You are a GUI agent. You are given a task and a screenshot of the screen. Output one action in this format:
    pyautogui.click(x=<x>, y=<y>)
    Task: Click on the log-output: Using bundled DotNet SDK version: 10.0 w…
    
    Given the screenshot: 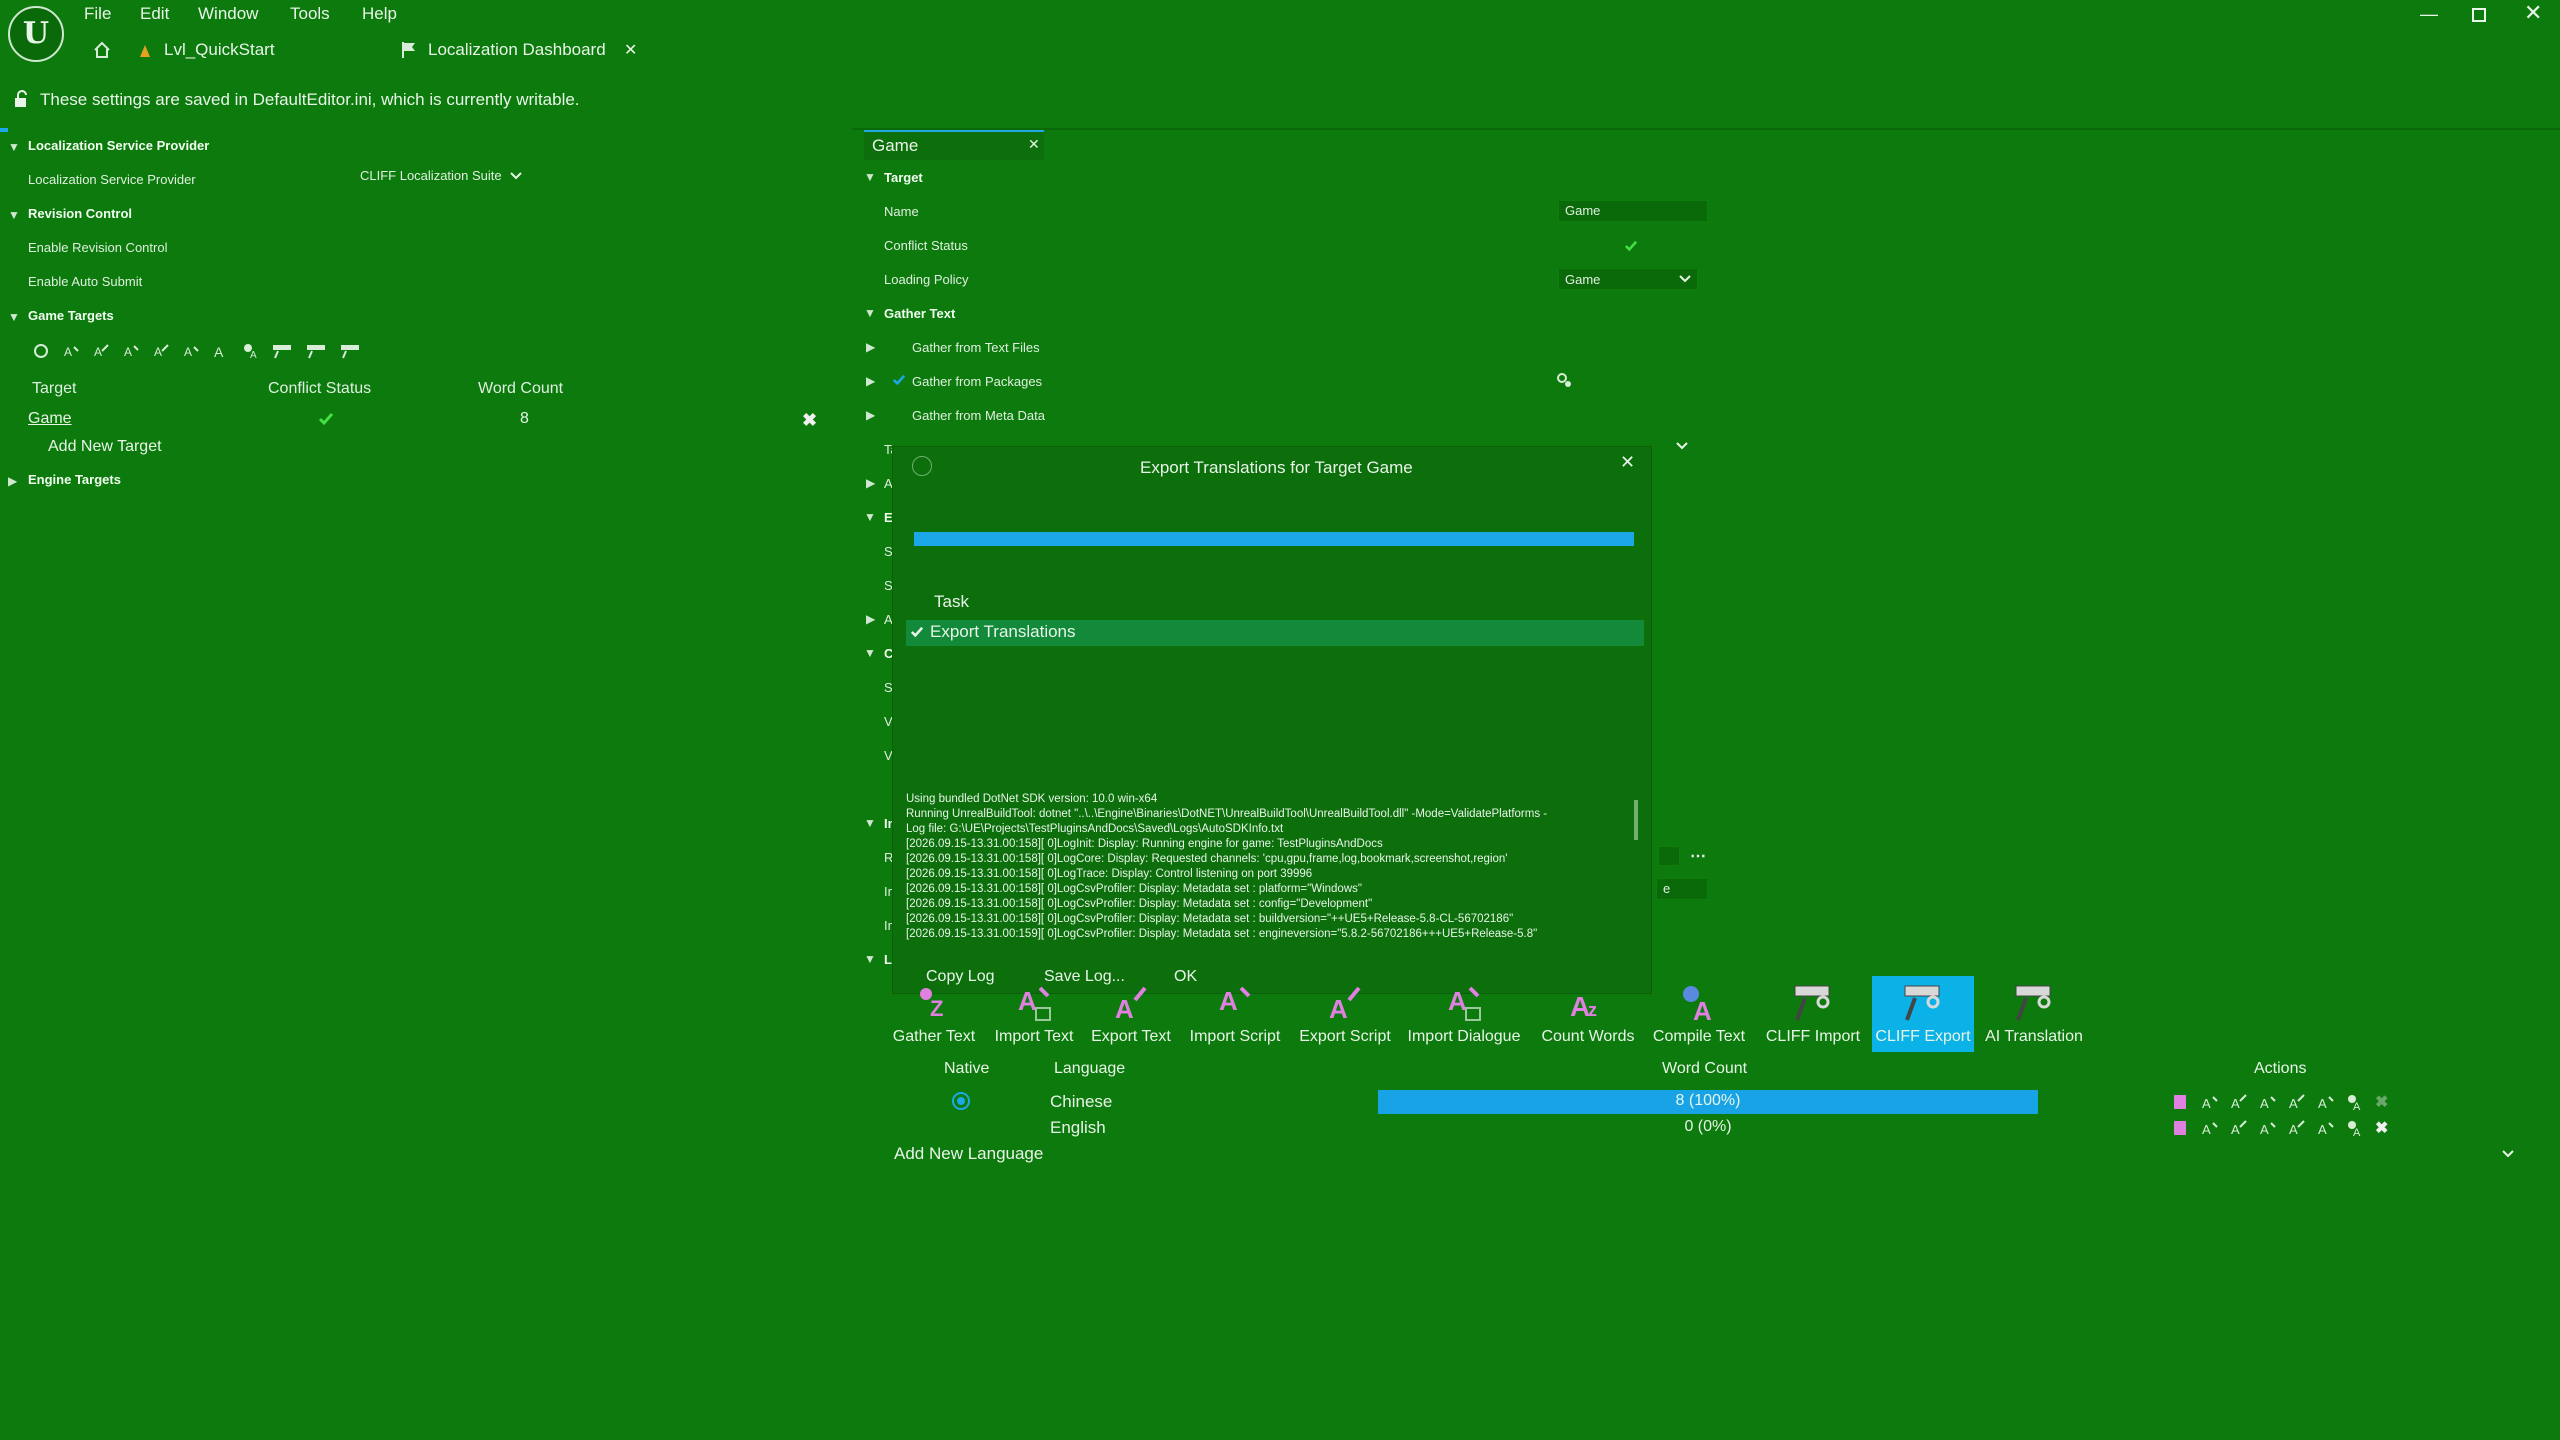 What is the action you would take?
    pyautogui.click(x=1266, y=867)
    